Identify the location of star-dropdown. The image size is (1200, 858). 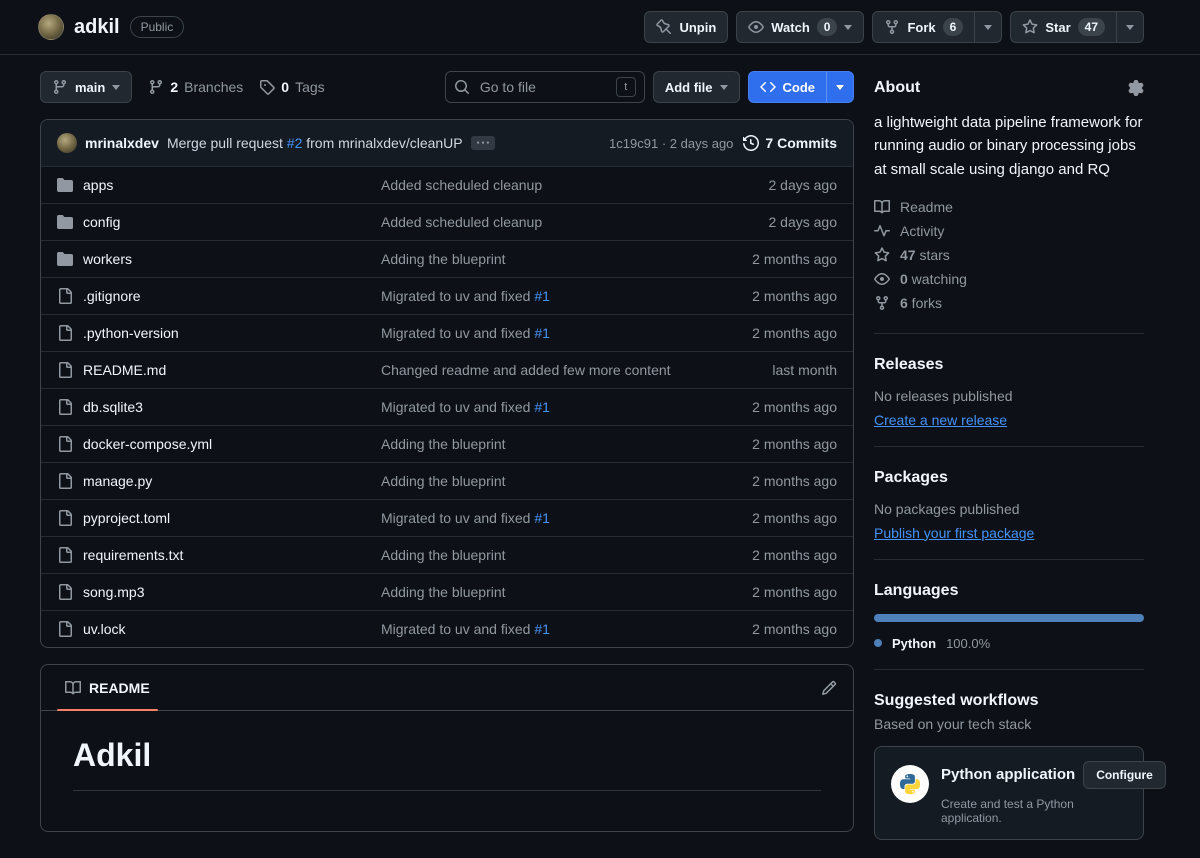
(1129, 27).